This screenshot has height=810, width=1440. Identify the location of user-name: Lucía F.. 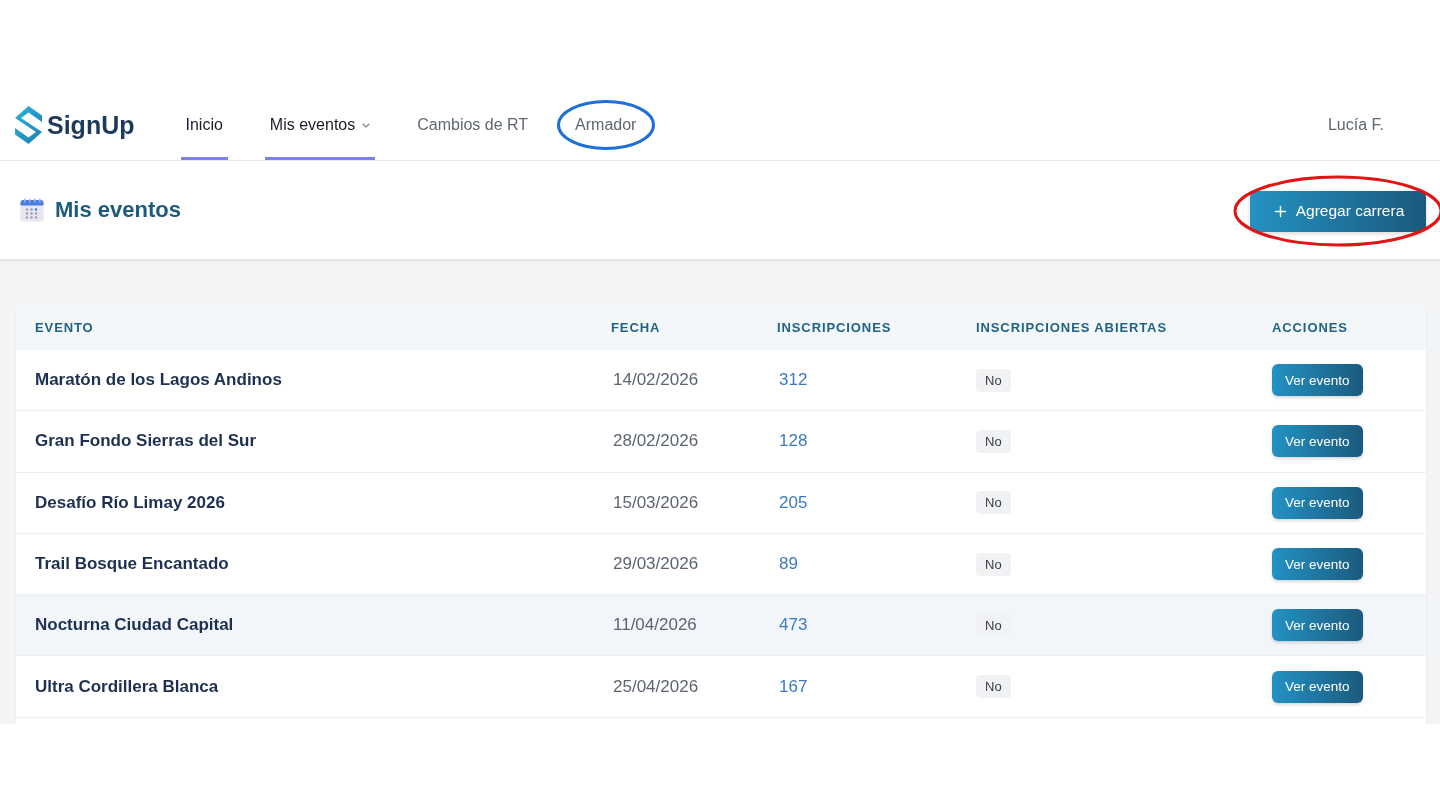
(1355, 125).